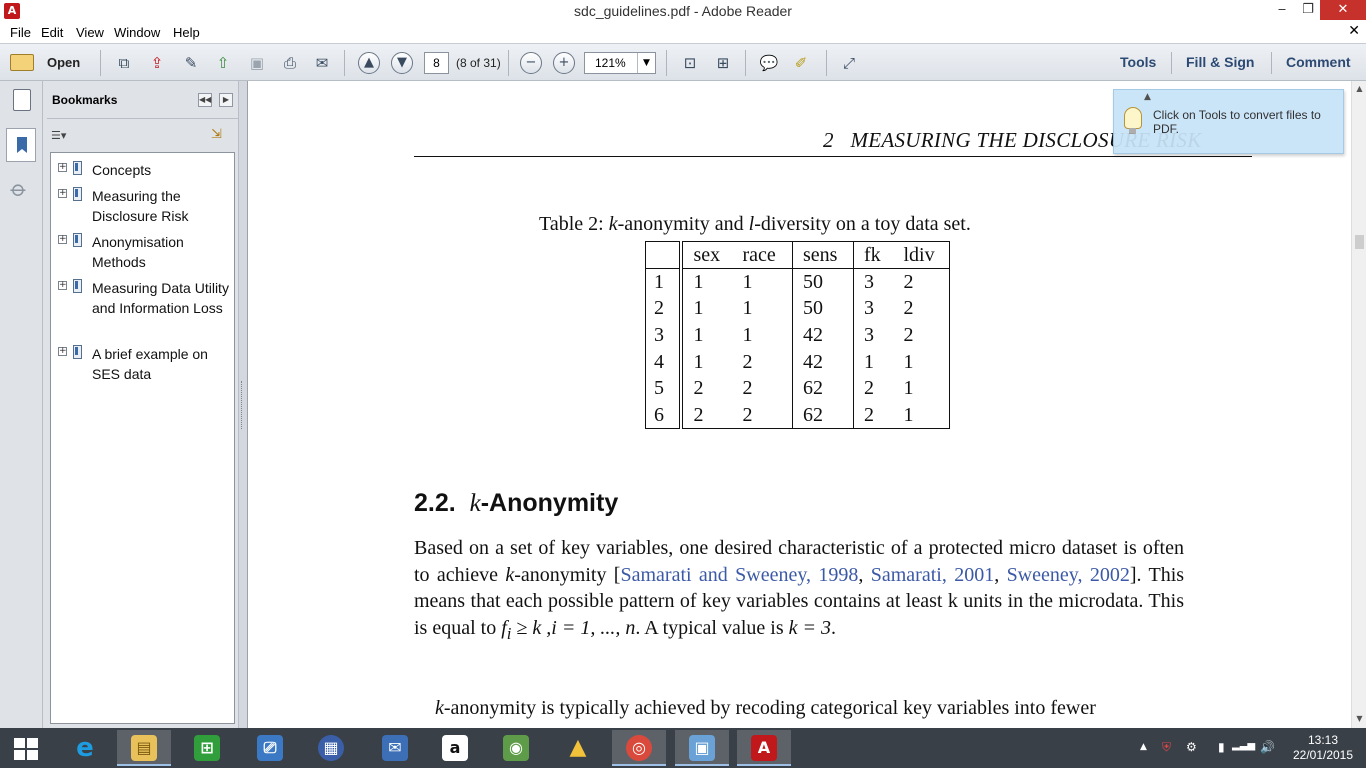 This screenshot has height=768, width=1366. What do you see at coordinates (137, 32) in the screenshot?
I see `menu-window: Window` at bounding box center [137, 32].